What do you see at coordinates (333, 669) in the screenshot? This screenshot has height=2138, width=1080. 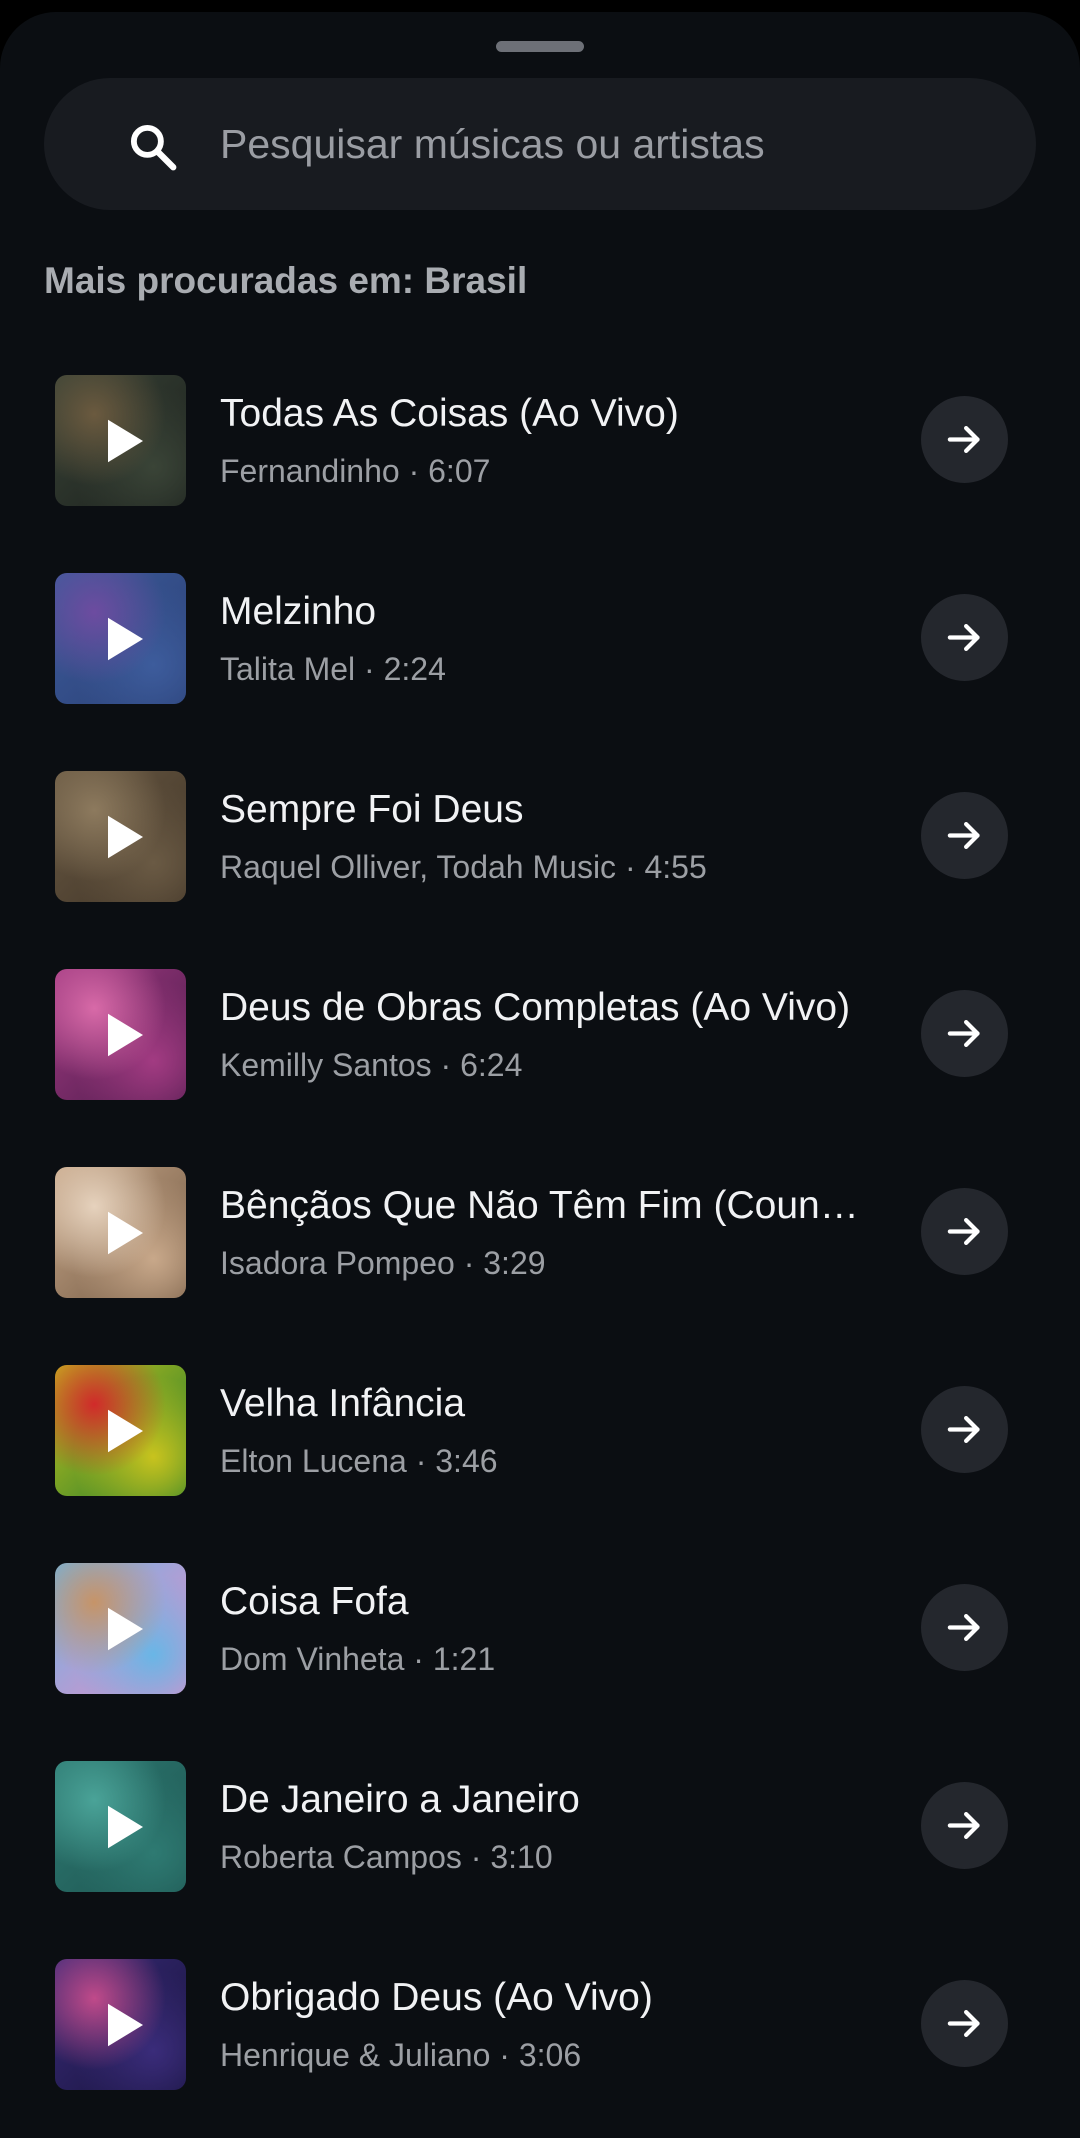 I see `track-subtitle: Talita Mel · 2:24` at bounding box center [333, 669].